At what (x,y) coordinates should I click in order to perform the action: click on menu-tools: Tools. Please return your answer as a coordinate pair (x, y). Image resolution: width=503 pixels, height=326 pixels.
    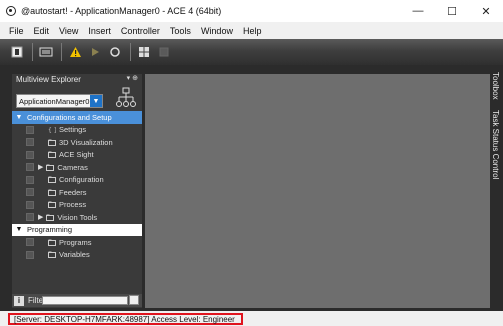
    Looking at the image, I should click on (180, 31).